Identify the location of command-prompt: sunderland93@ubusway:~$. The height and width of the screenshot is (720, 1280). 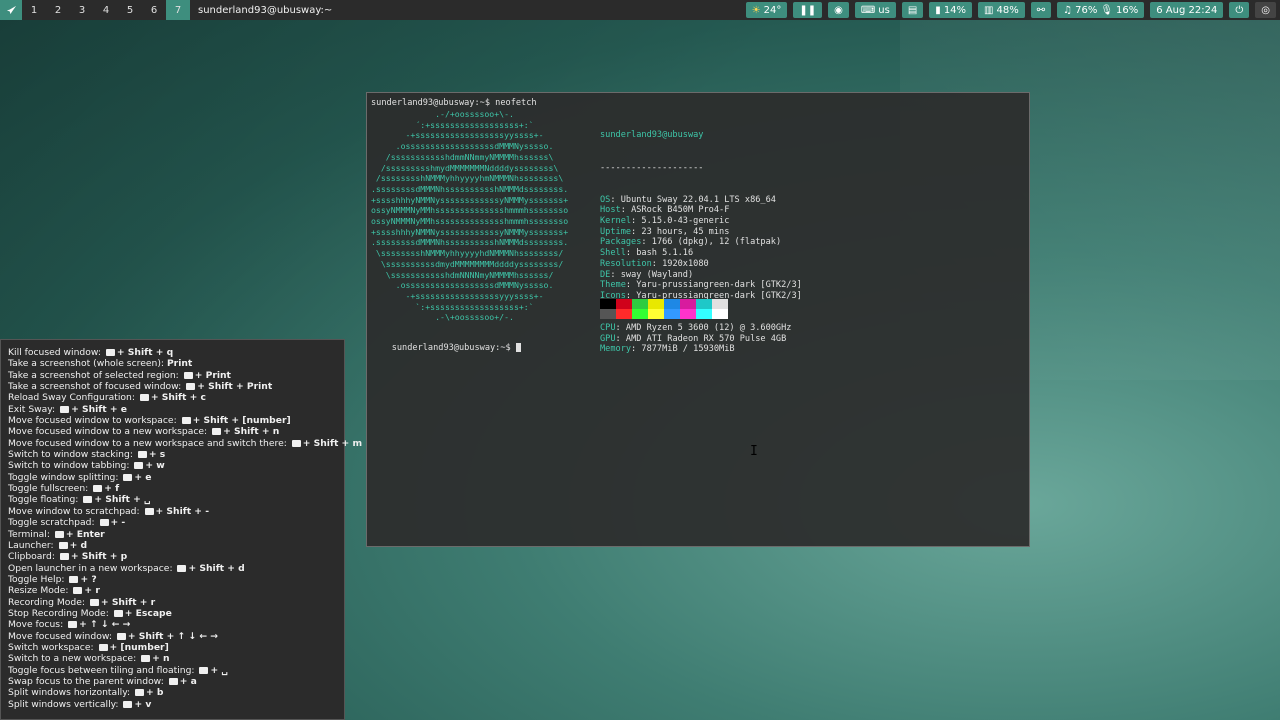
(446, 348).